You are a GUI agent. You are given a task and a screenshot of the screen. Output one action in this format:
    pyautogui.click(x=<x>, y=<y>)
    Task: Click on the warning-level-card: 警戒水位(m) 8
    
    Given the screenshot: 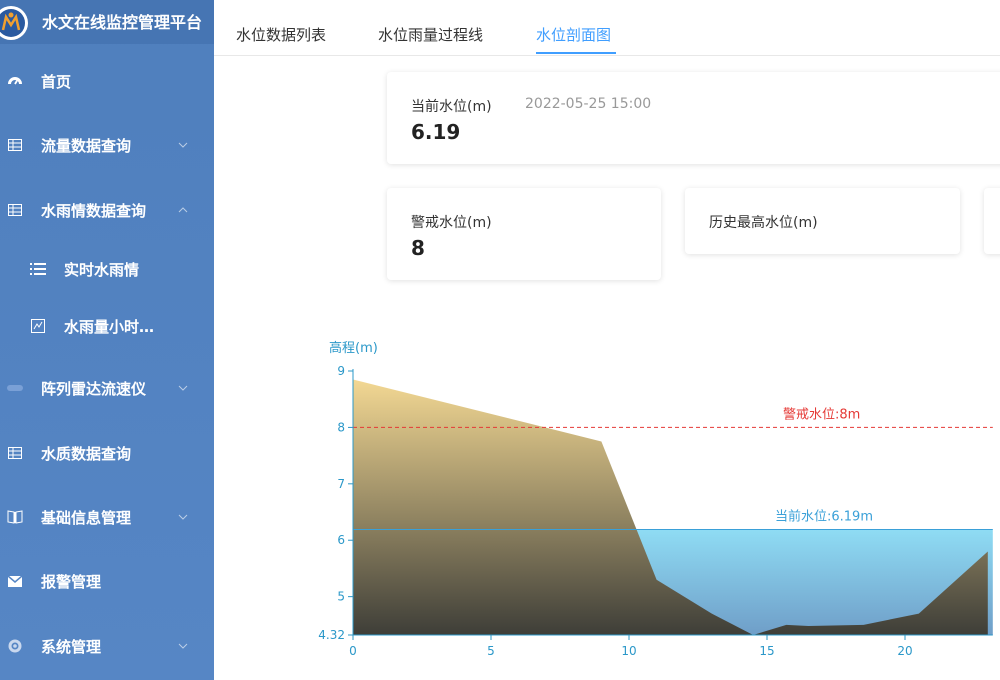 What is the action you would take?
    pyautogui.click(x=524, y=234)
    